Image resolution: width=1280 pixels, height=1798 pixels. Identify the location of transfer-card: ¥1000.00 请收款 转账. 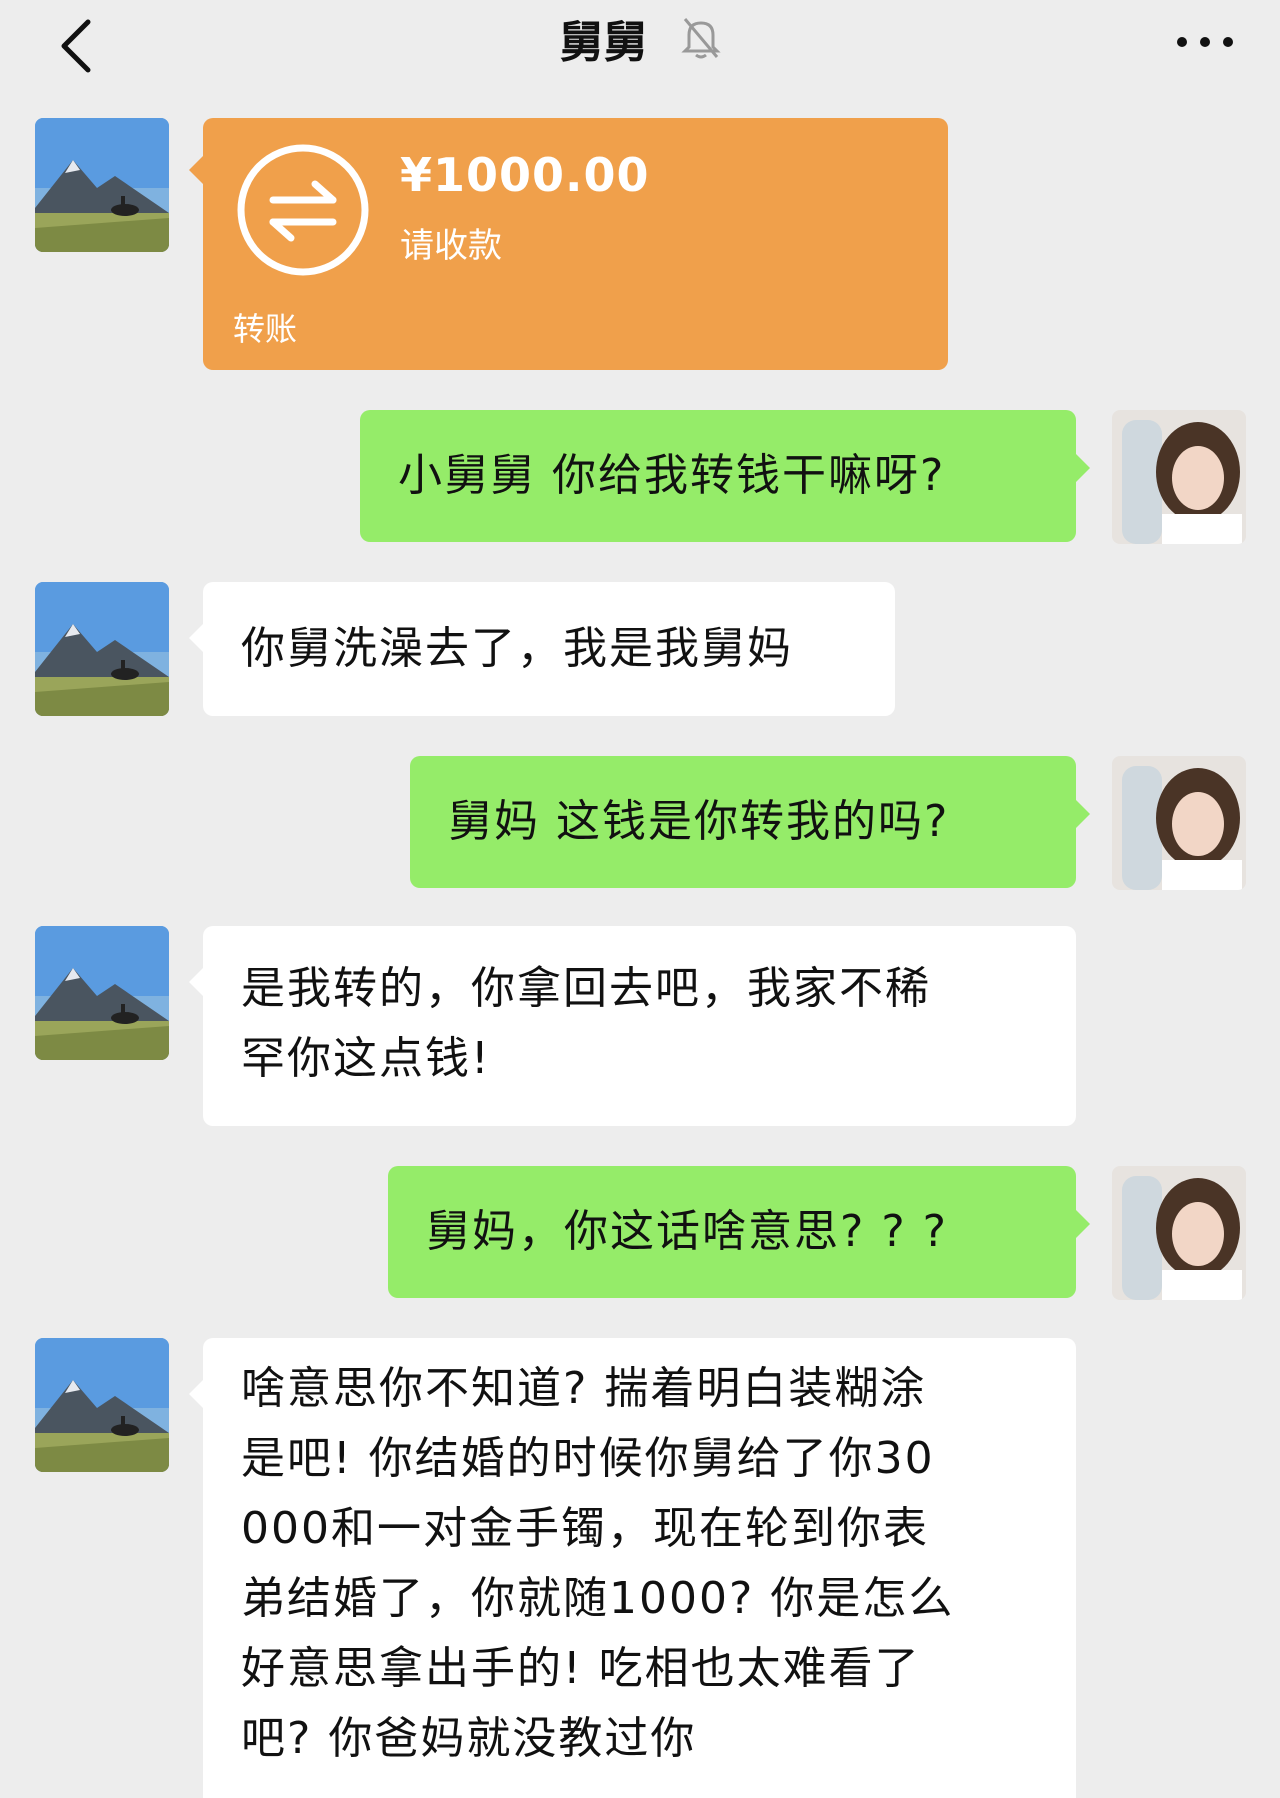
(568, 244).